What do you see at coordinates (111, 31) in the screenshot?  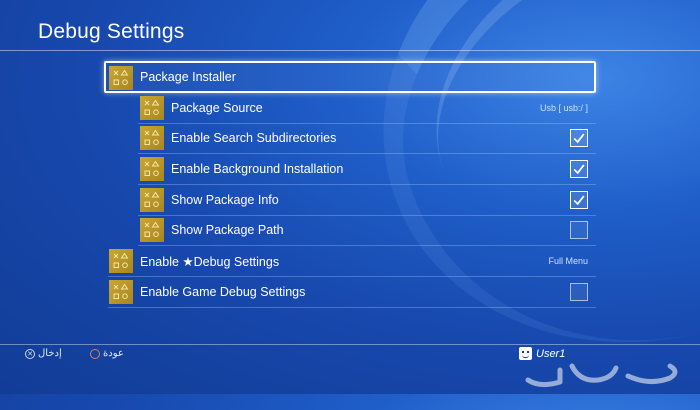 I see `page-title: Debug Settings` at bounding box center [111, 31].